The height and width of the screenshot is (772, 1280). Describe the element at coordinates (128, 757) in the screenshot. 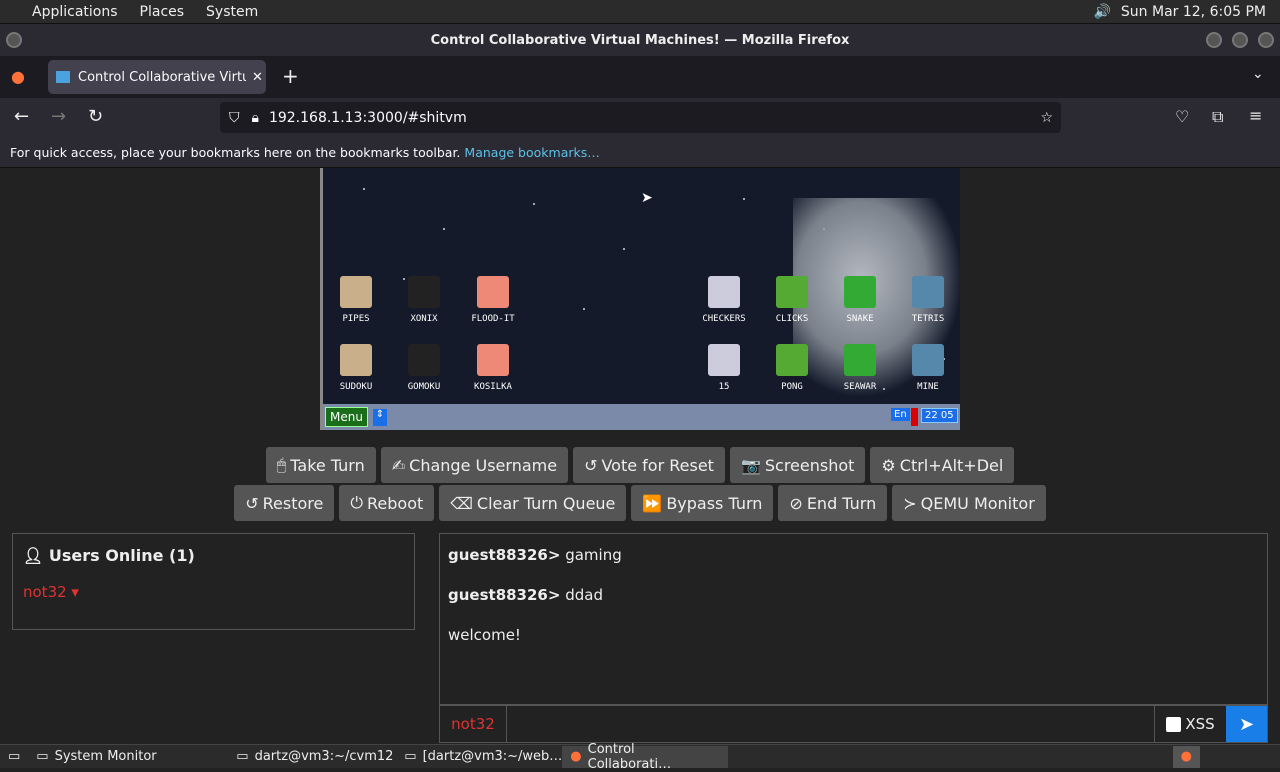

I see `taskbar-item-system-monitor: ▭ System Monitor` at that location.